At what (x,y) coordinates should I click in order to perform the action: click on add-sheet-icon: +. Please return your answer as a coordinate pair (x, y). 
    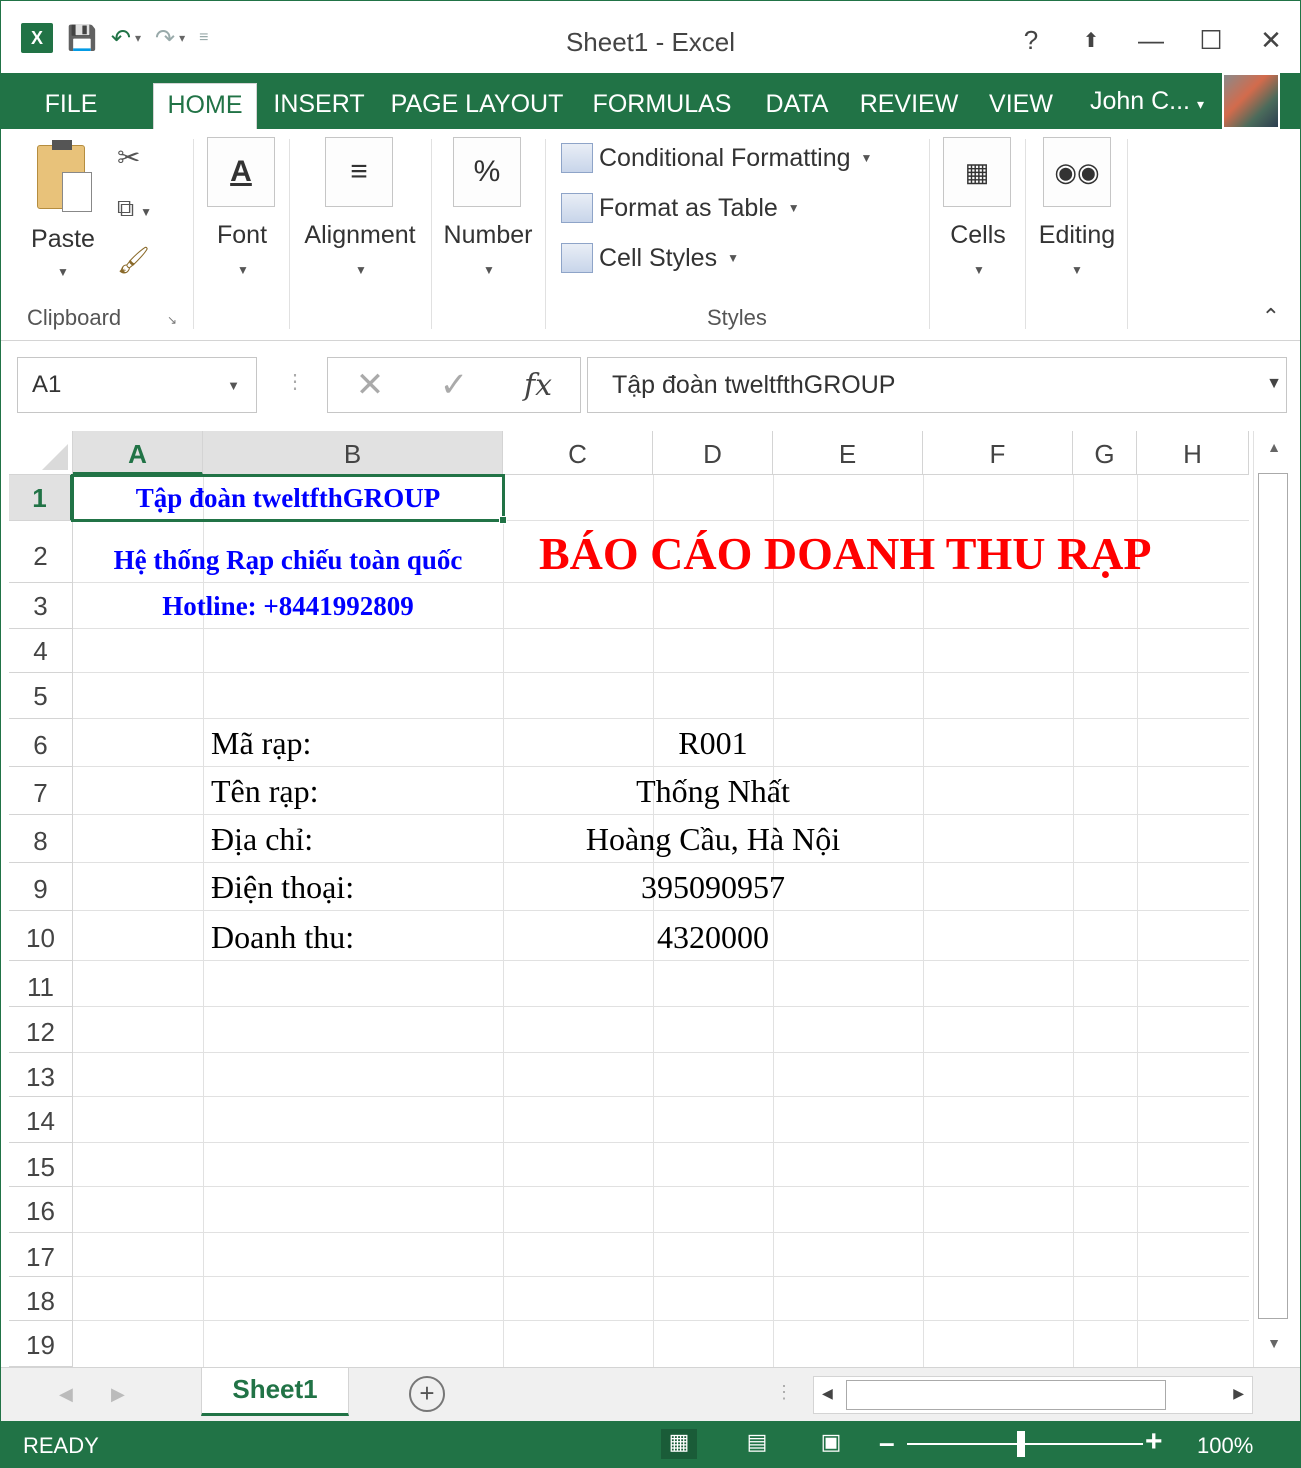
    Looking at the image, I should click on (427, 1394).